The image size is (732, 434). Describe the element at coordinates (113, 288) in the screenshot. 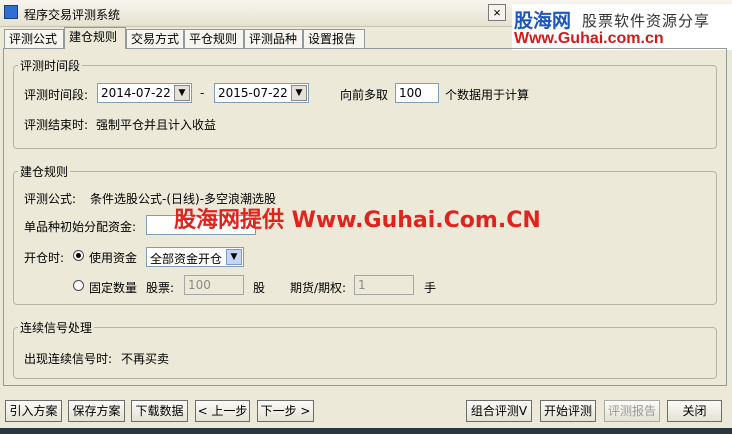

I see `fixed-qty-label: 固定数量` at that location.